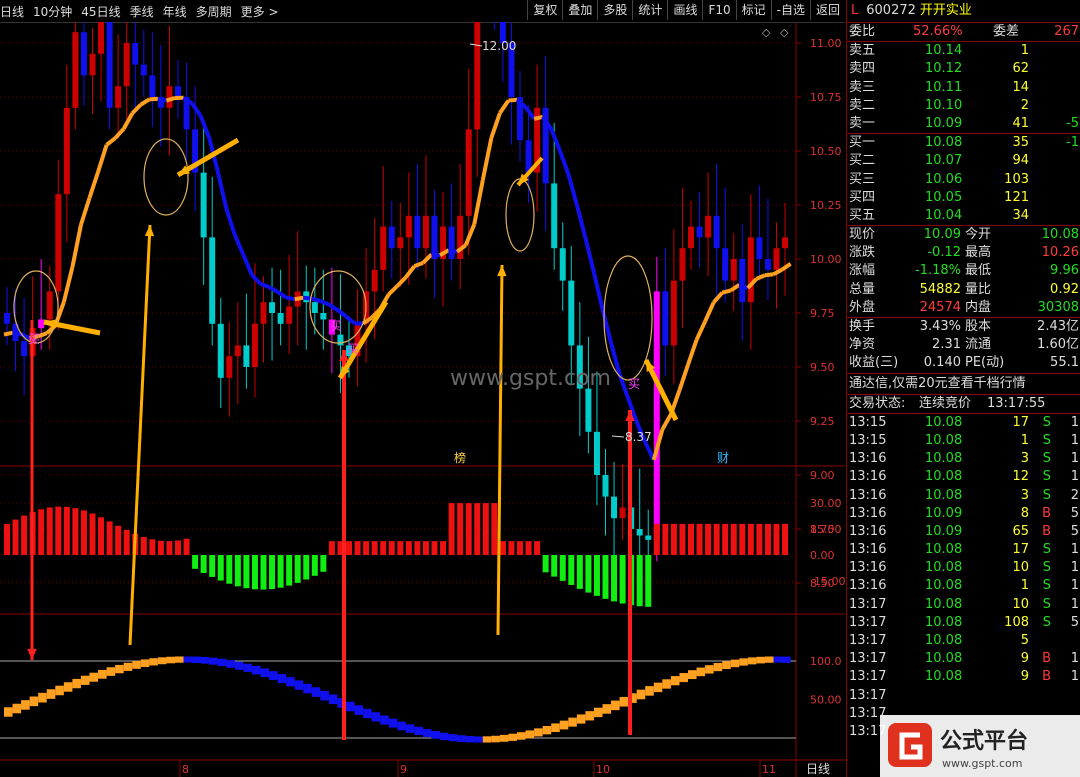  Describe the element at coordinates (1006, 31) in the screenshot. I see `weicha-label: 委差` at that location.